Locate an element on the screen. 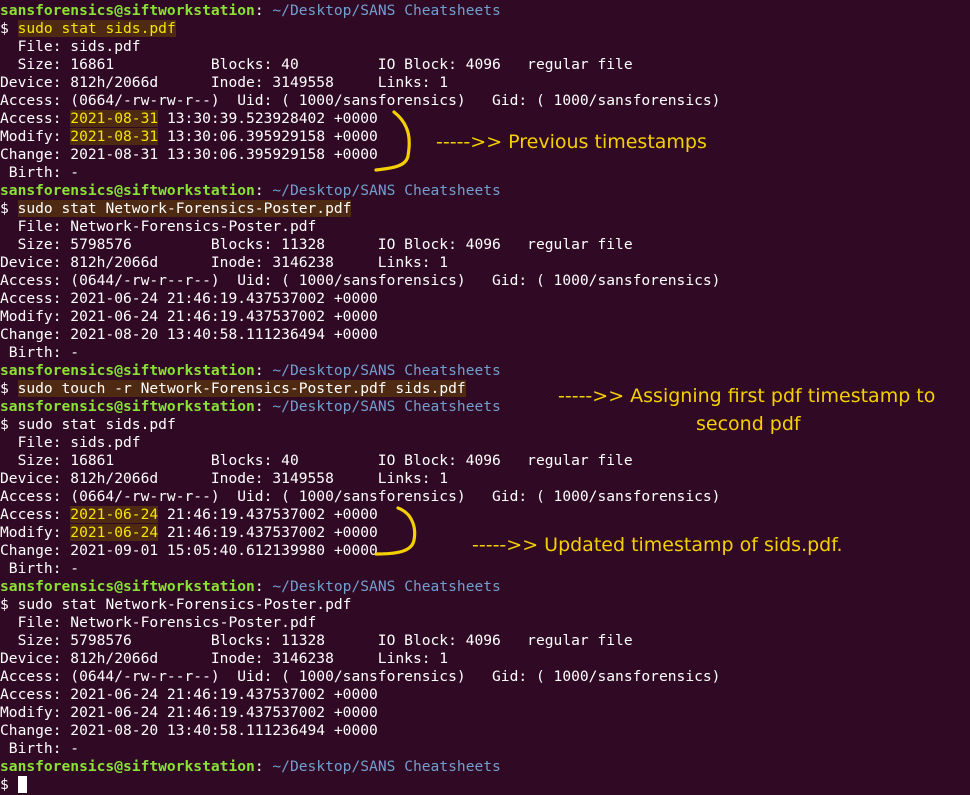 The image size is (970, 795). annotation-updated-timestamp: ----->> Updated timestamp of sids.pdf. is located at coordinates (657, 545).